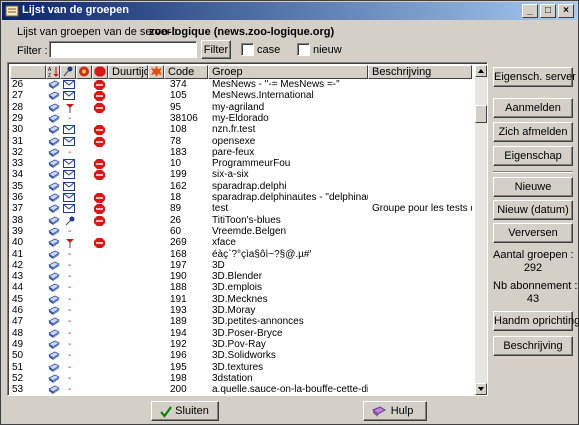  I want to click on list-item: 52 - 198 3dstation, so click(241, 378).